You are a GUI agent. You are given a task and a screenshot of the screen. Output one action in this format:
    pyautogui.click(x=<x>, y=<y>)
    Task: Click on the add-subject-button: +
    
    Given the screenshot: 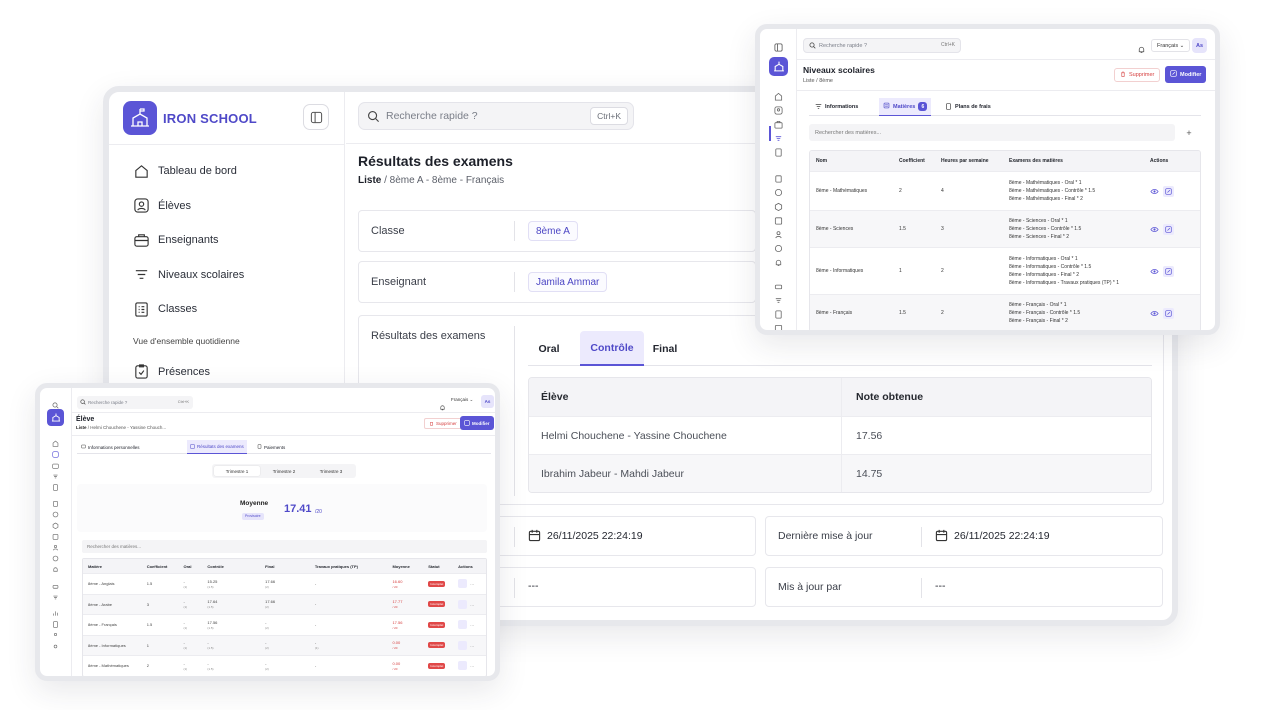 What is the action you would take?
    pyautogui.click(x=1189, y=132)
    